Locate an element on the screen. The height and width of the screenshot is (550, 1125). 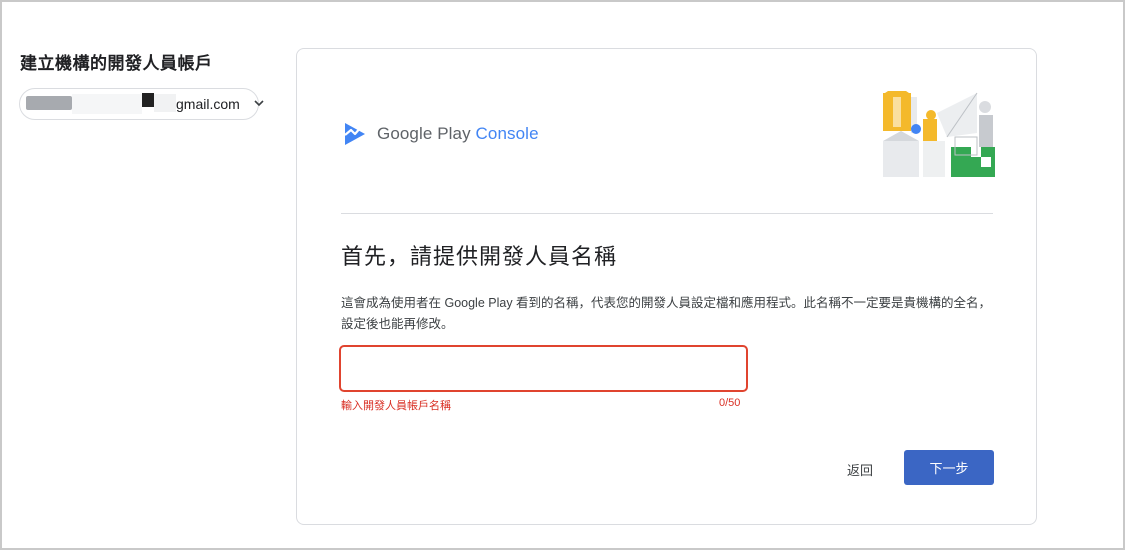
character-counter: 0/50 is located at coordinates (730, 403).